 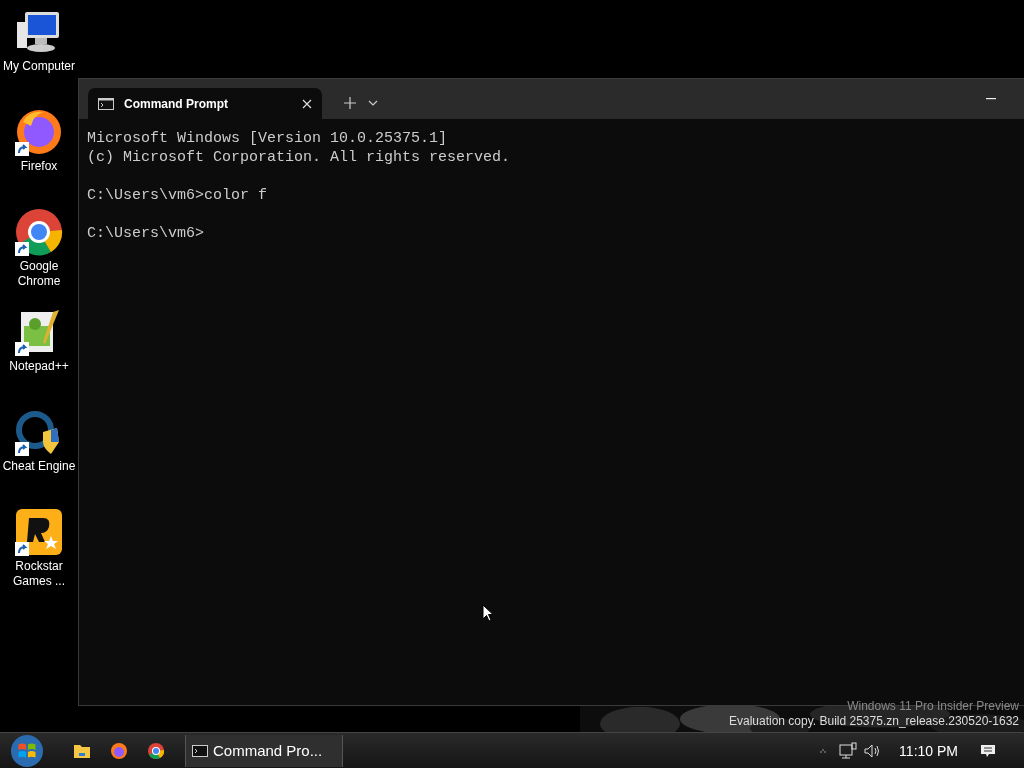 What do you see at coordinates (39, 532) in the screenshot?
I see `rockstar-icon` at bounding box center [39, 532].